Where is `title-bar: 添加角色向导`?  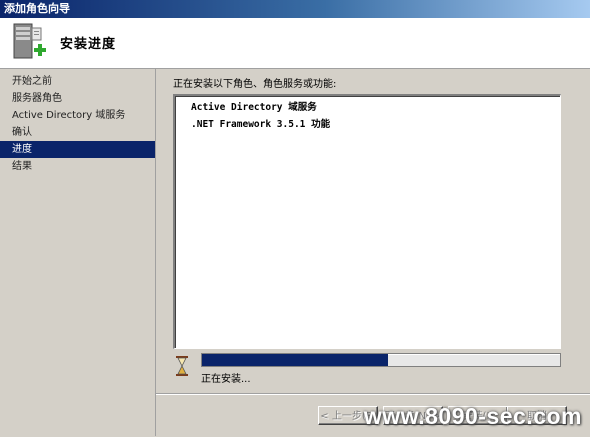
title-bar: 添加角色向导 is located at coordinates (295, 9).